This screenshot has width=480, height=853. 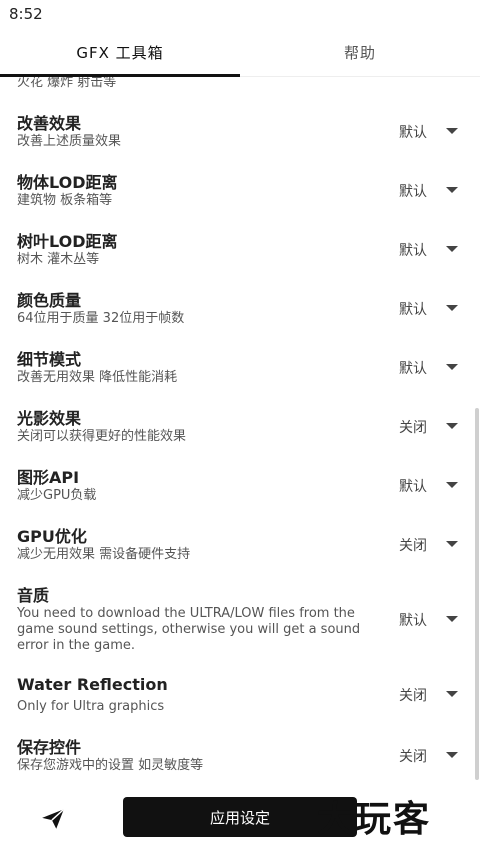 What do you see at coordinates (477, 594) in the screenshot?
I see `scrollbar` at bounding box center [477, 594].